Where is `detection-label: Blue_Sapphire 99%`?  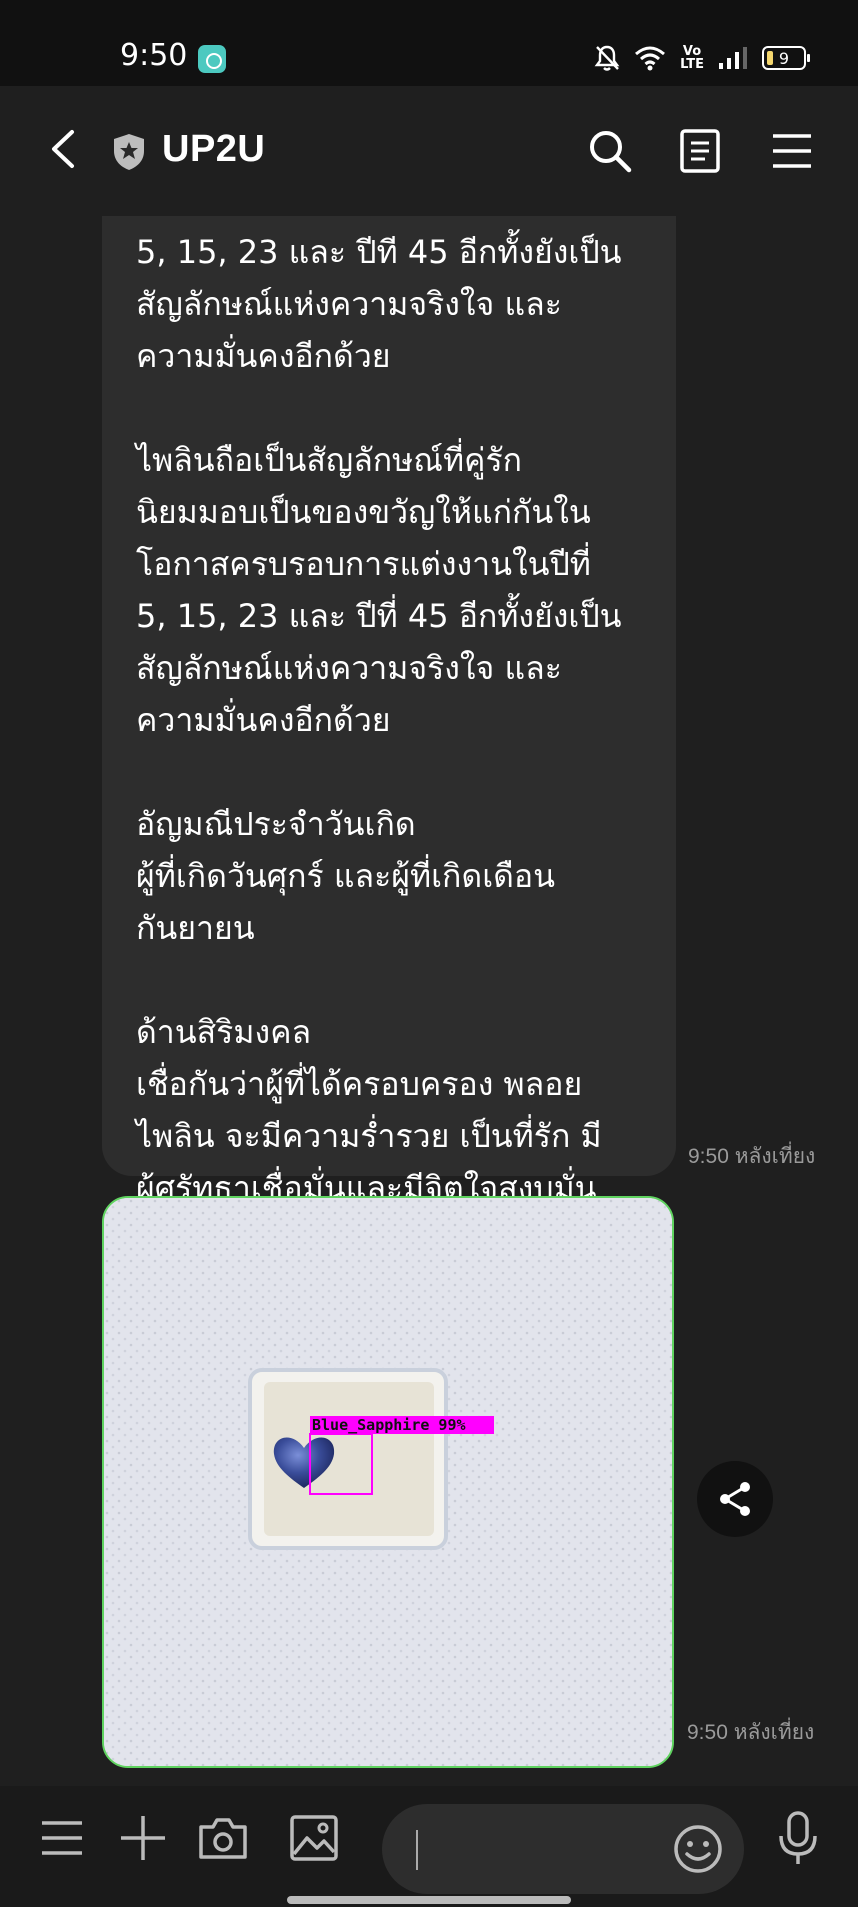 detection-label: Blue_Sapphire 99% is located at coordinates (389, 1425).